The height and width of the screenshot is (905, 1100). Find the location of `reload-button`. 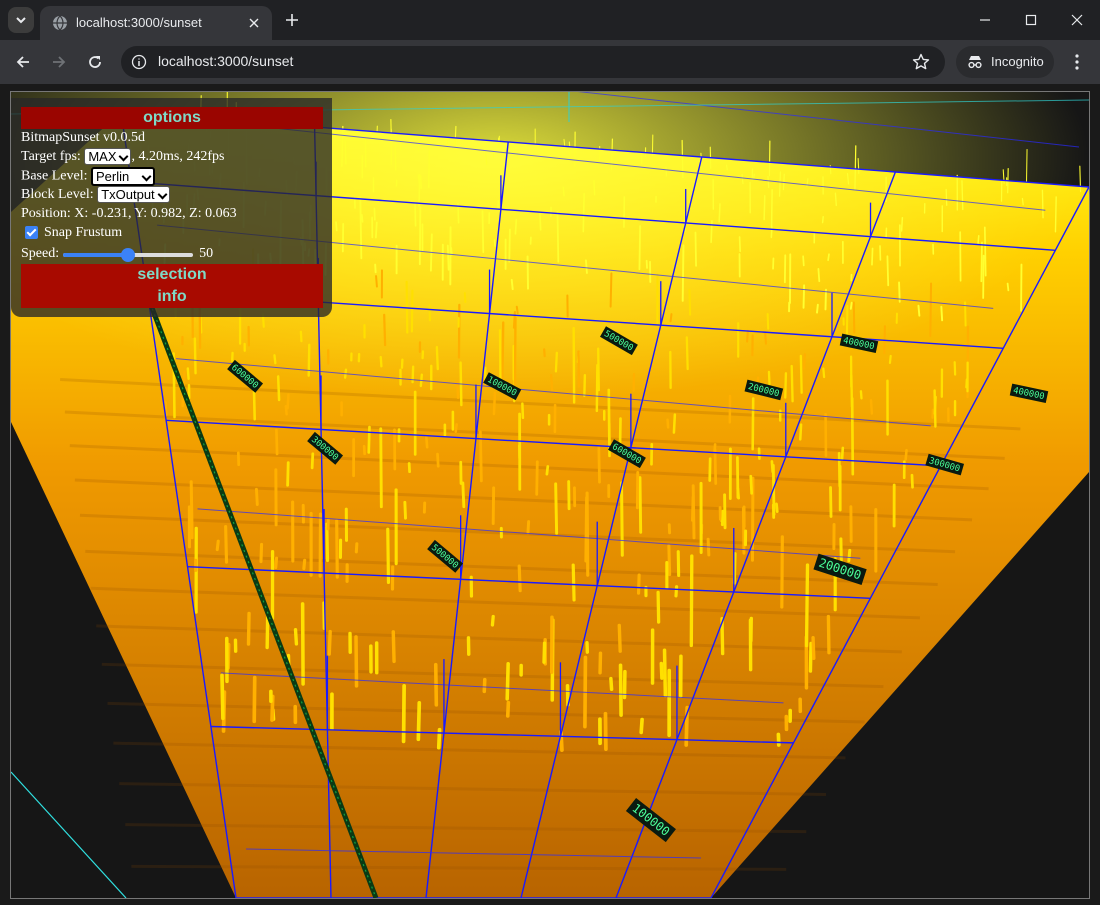

reload-button is located at coordinates (95, 62).